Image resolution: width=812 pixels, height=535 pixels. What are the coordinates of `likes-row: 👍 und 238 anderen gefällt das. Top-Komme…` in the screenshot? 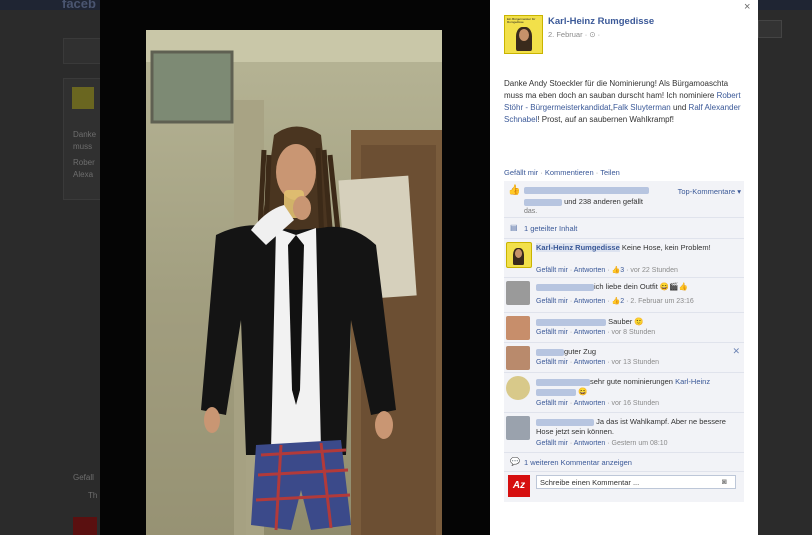 It's located at (624, 199).